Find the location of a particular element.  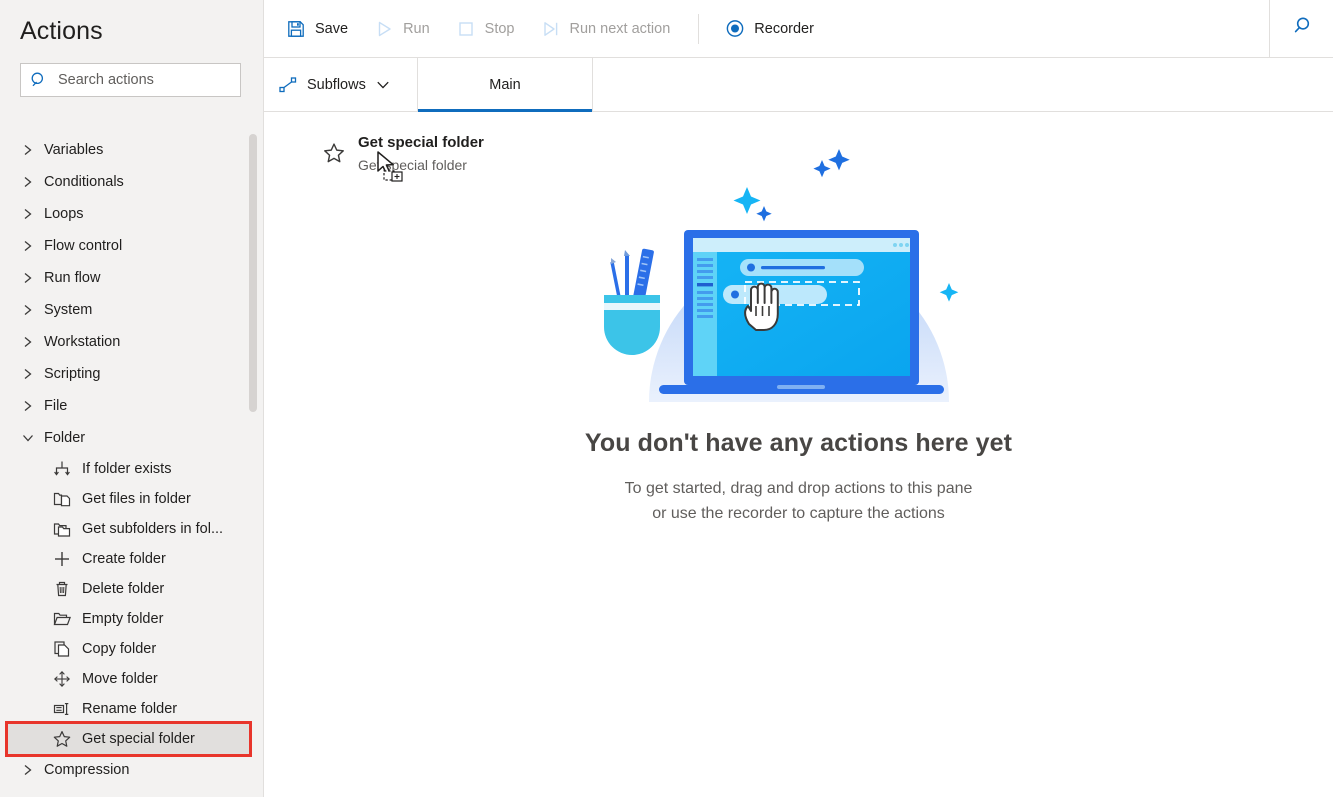

star-icon is located at coordinates (62, 739).